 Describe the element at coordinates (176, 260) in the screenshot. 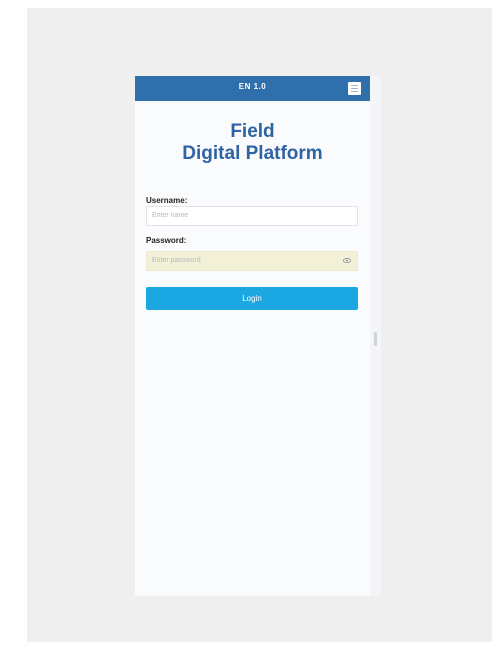

I see `password-placeholder: Enter password` at that location.